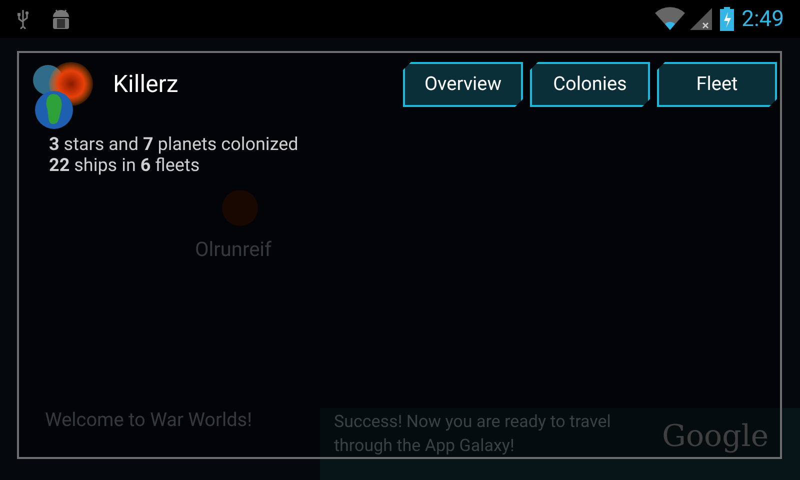  What do you see at coordinates (463, 84) in the screenshot?
I see `nav-button: Overview` at bounding box center [463, 84].